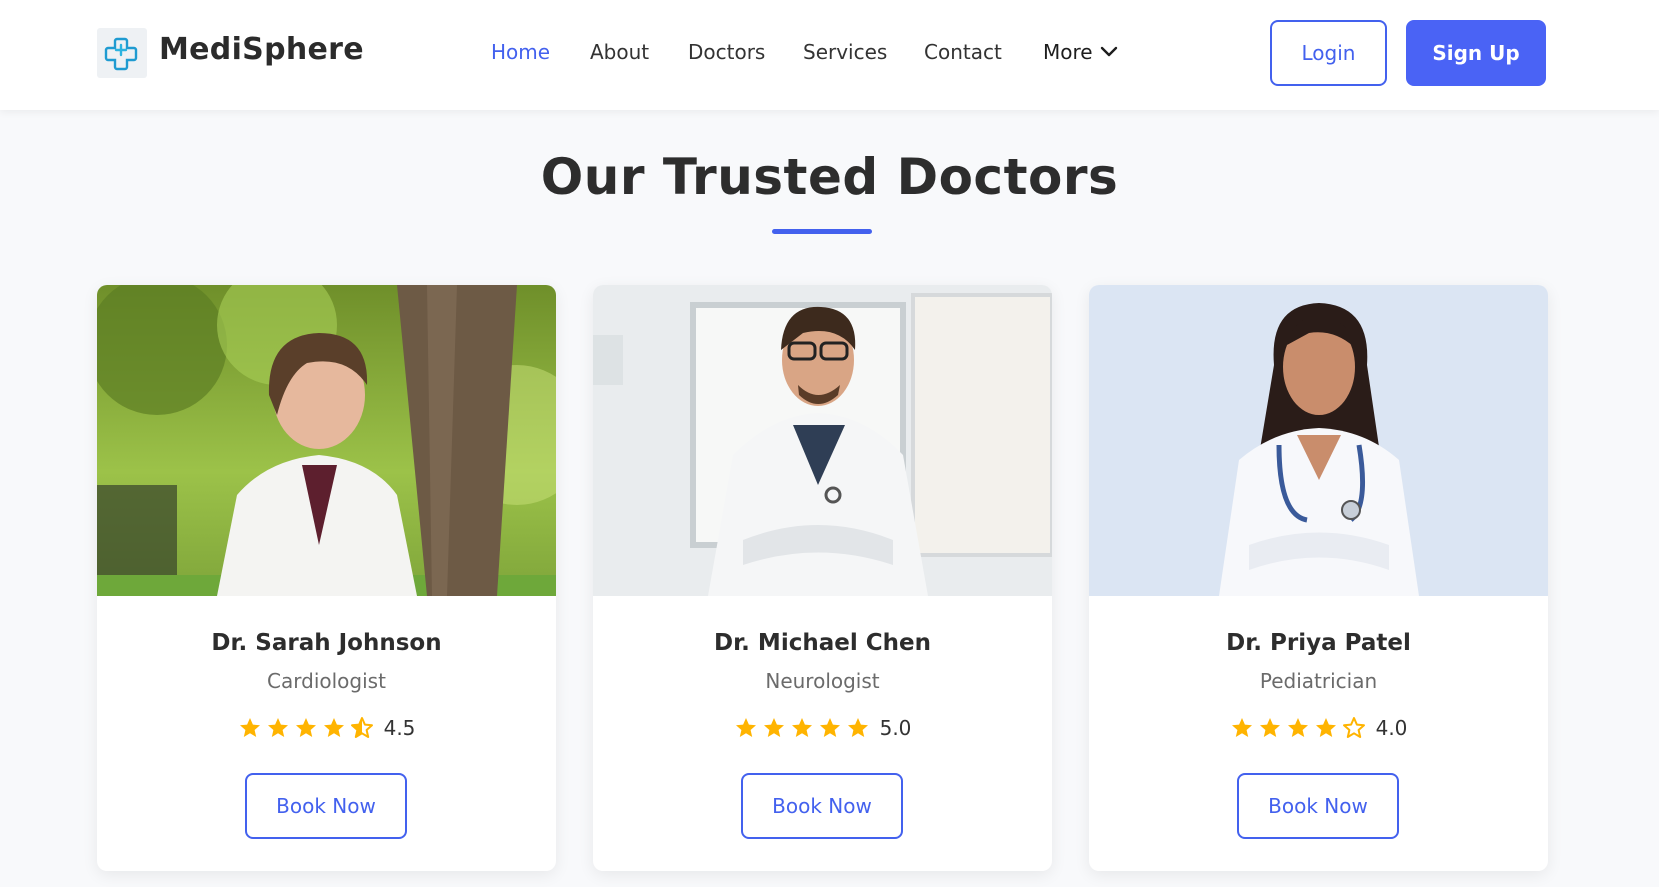  What do you see at coordinates (619, 52) in the screenshot?
I see `nav-item-about: About` at bounding box center [619, 52].